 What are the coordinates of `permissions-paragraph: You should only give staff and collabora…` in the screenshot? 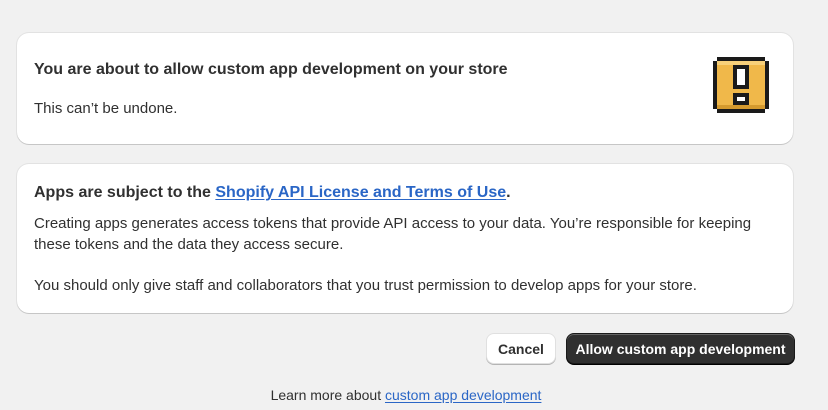 It's located at (365, 285).